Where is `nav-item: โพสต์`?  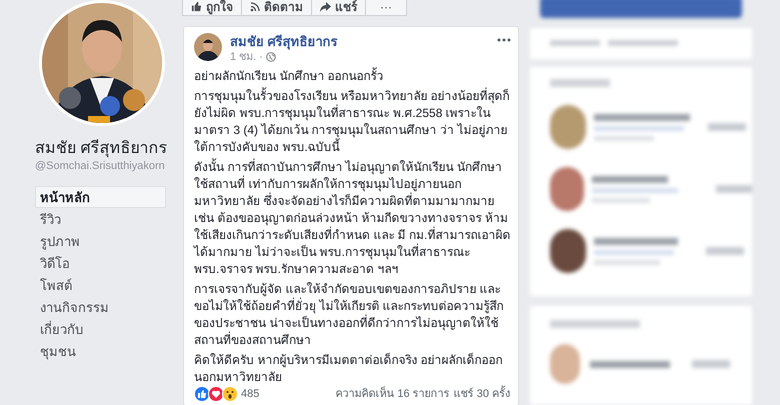
nav-item: โพสต์ is located at coordinates (100, 285).